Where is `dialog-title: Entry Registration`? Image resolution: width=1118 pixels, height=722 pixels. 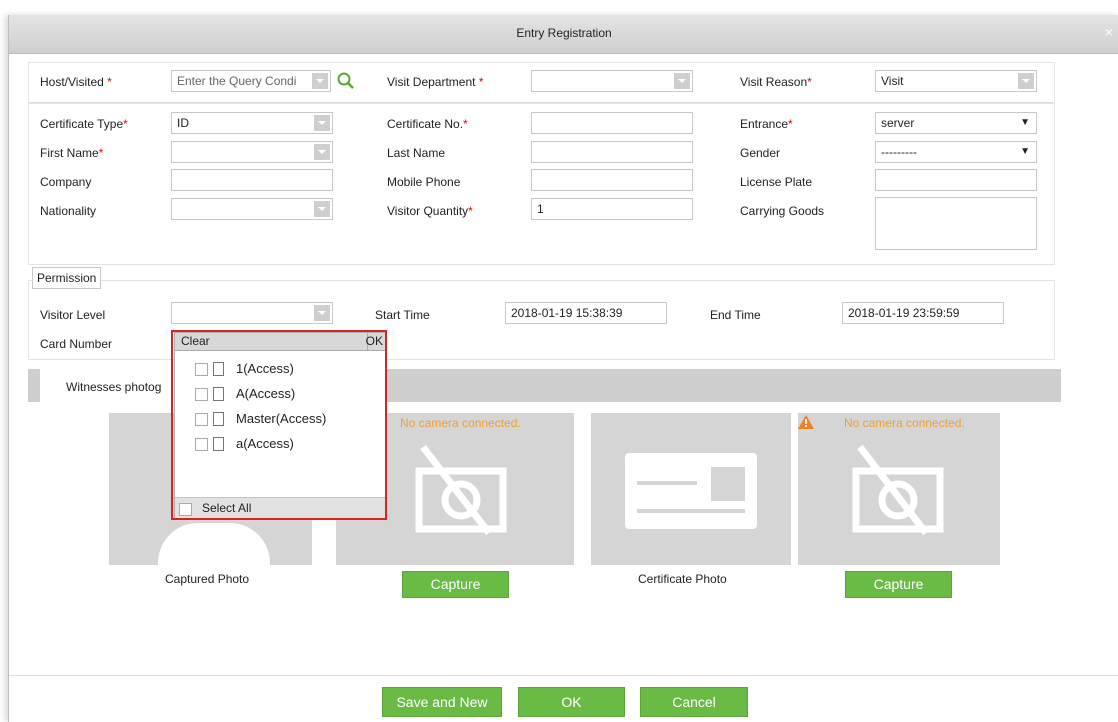
dialog-title: Entry Registration is located at coordinates (564, 33).